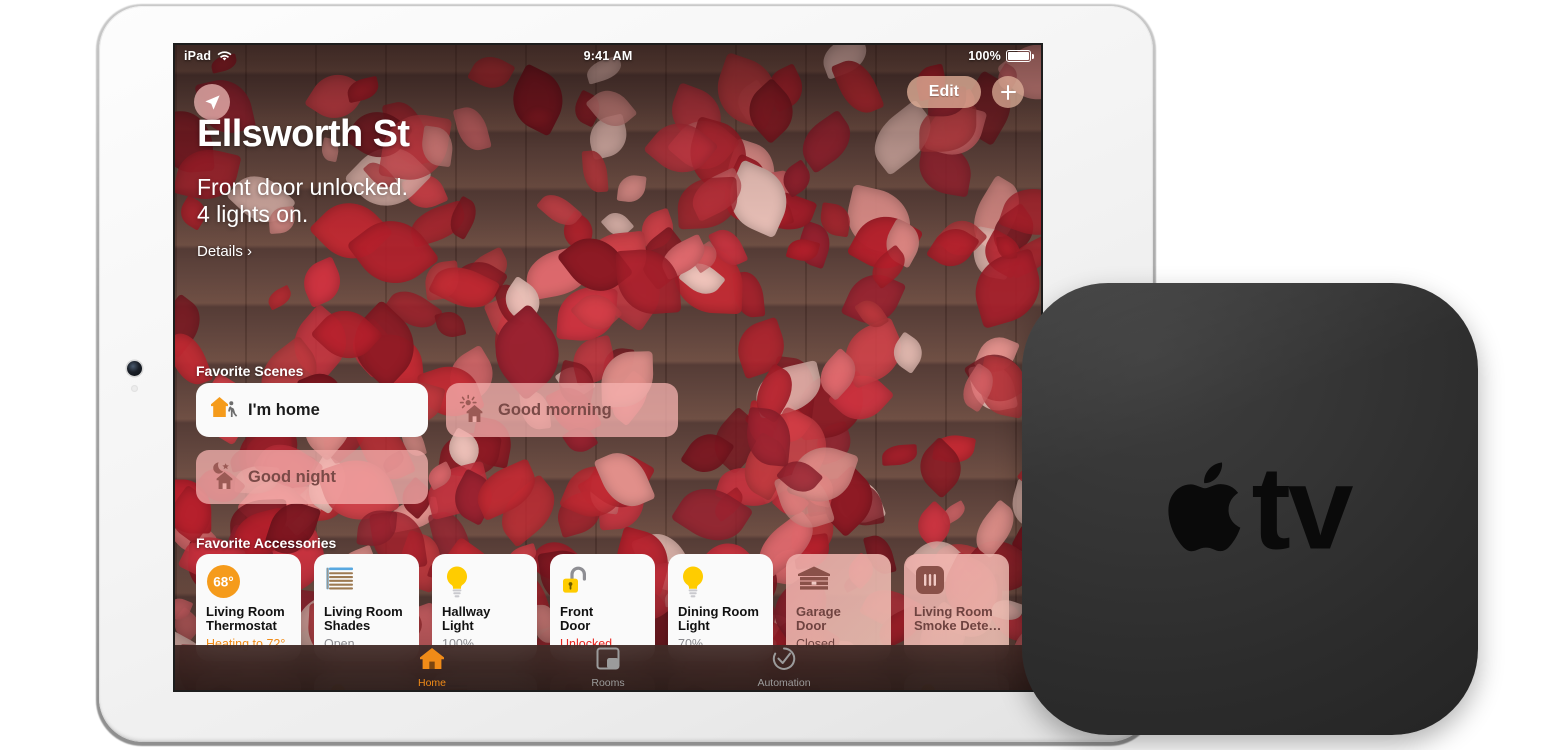 Image resolution: width=1560 pixels, height=750 pixels. What do you see at coordinates (303, 251) in the screenshot?
I see `details-link: Details ›` at bounding box center [303, 251].